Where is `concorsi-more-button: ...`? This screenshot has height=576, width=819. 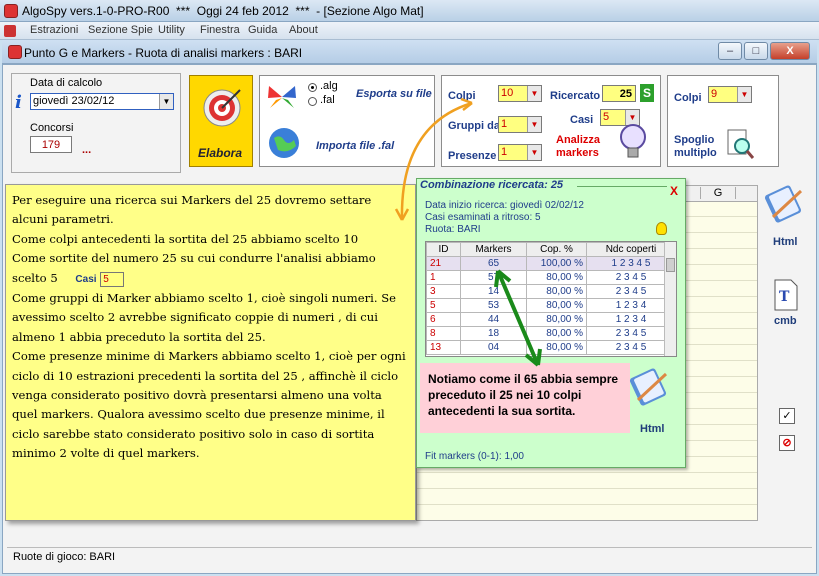
concorsi-more-button: ... is located at coordinates (86, 150).